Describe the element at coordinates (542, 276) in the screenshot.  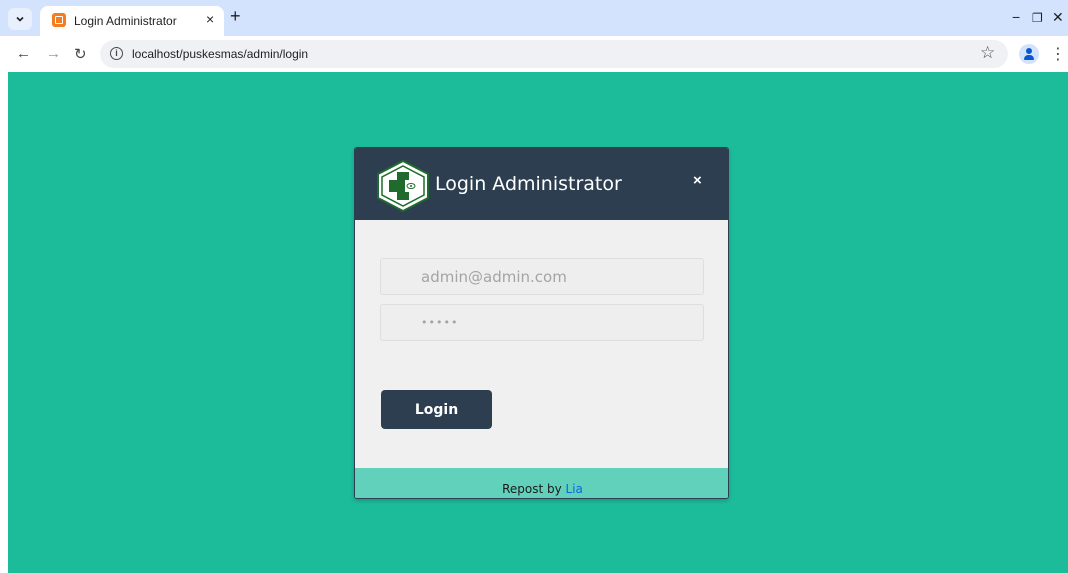
I see `email-field` at that location.